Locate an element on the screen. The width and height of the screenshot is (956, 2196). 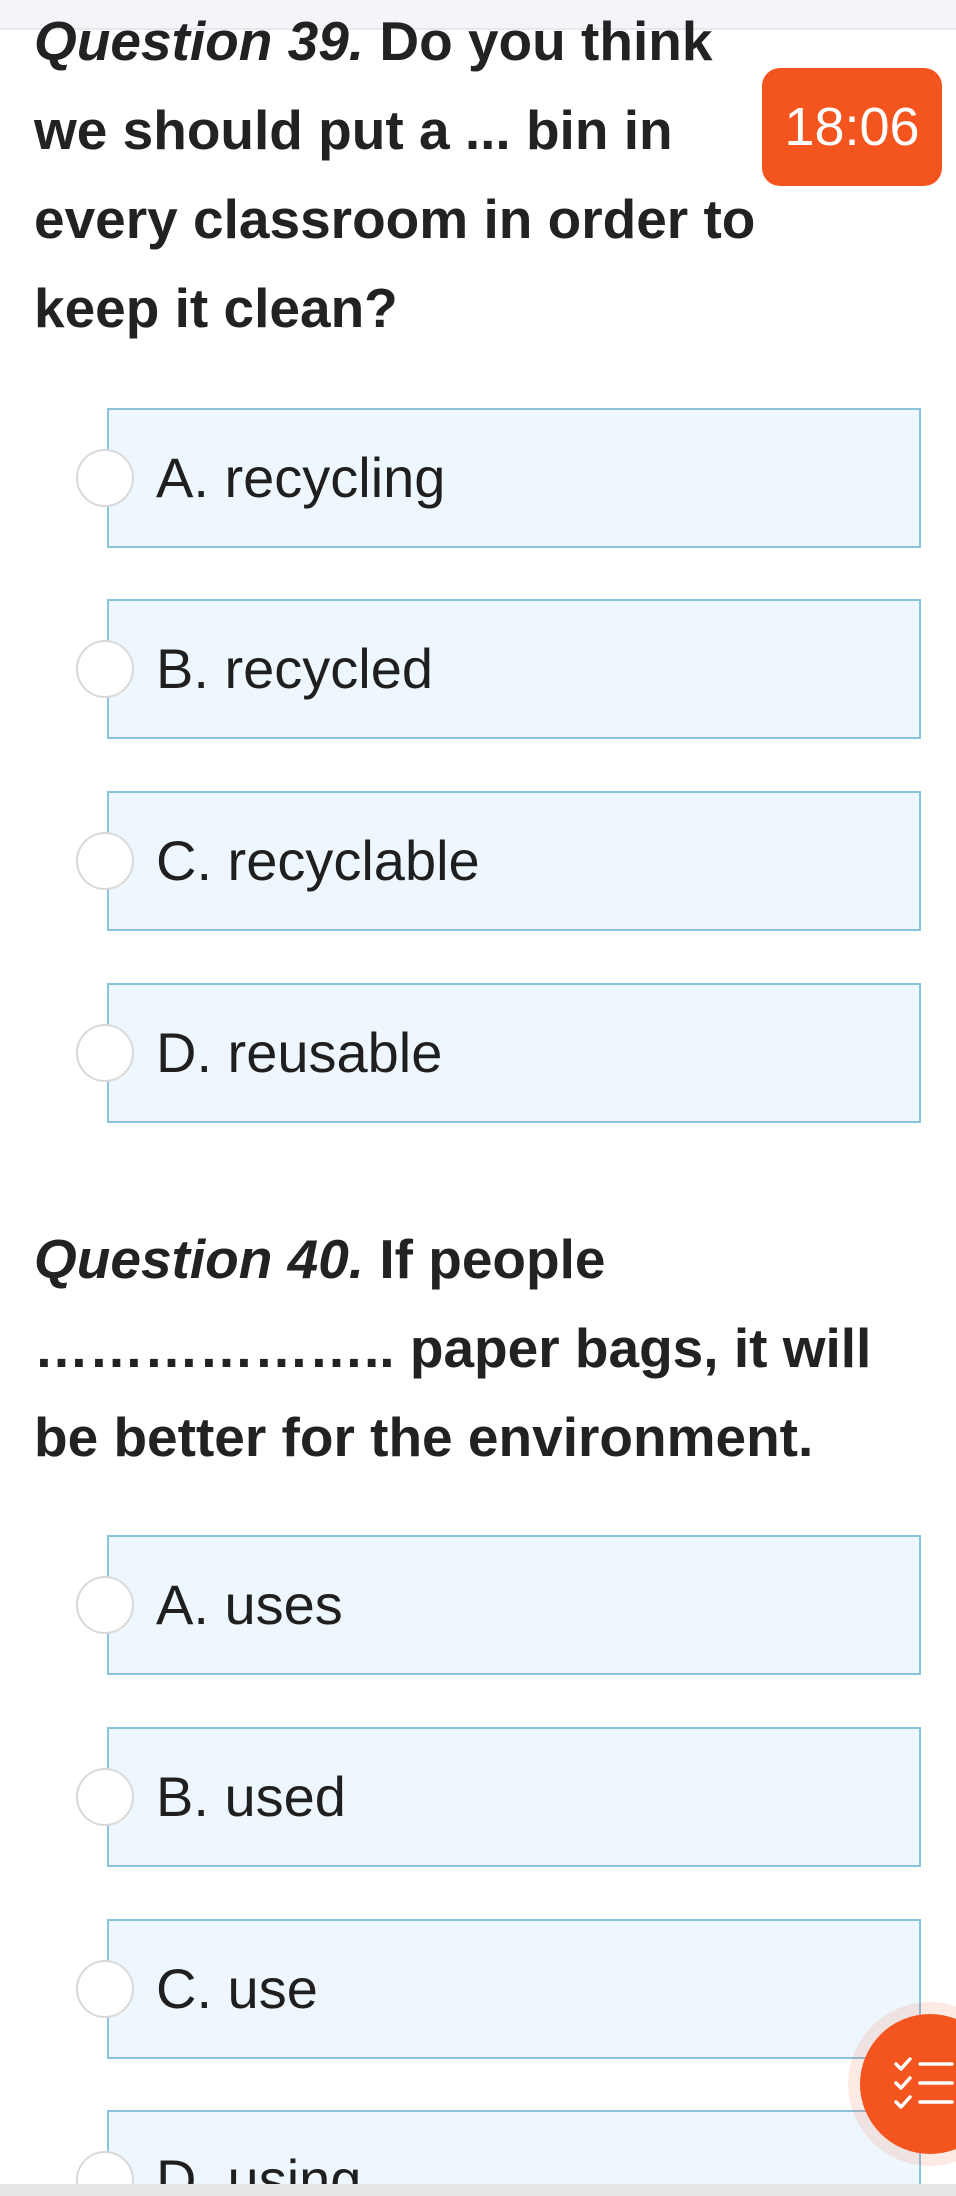
q39-option-c-radio-icon is located at coordinates (105, 861).